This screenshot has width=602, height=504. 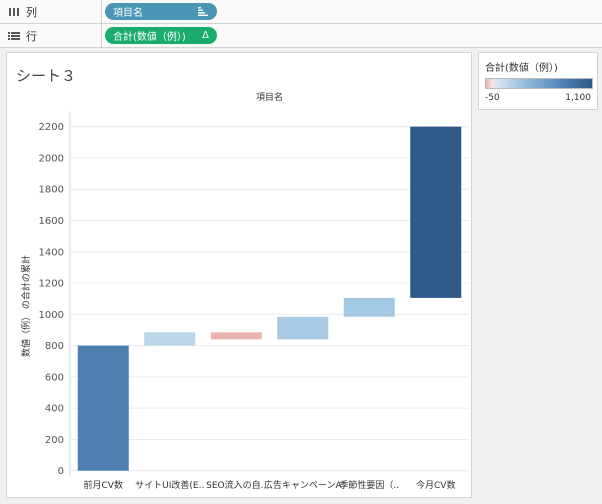 What do you see at coordinates (51, 221) in the screenshot?
I see `y-tick-label: 1600` at bounding box center [51, 221].